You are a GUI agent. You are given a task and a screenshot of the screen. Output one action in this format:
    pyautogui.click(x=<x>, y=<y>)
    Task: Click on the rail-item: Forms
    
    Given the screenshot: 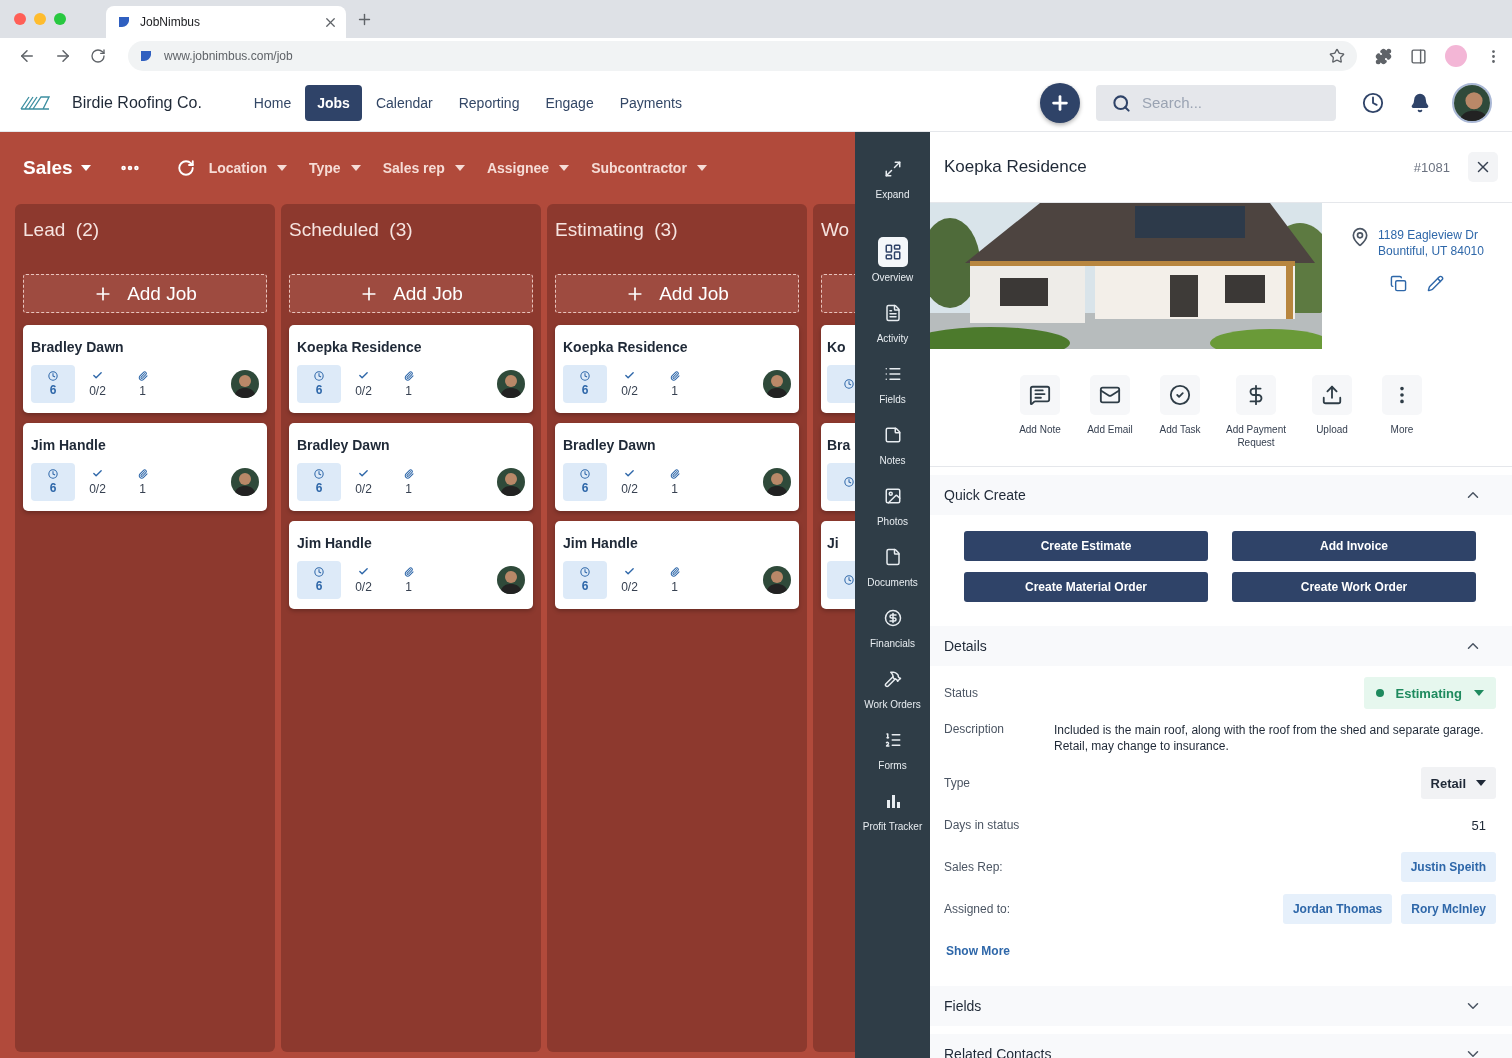 What is the action you would take?
    pyautogui.click(x=892, y=748)
    